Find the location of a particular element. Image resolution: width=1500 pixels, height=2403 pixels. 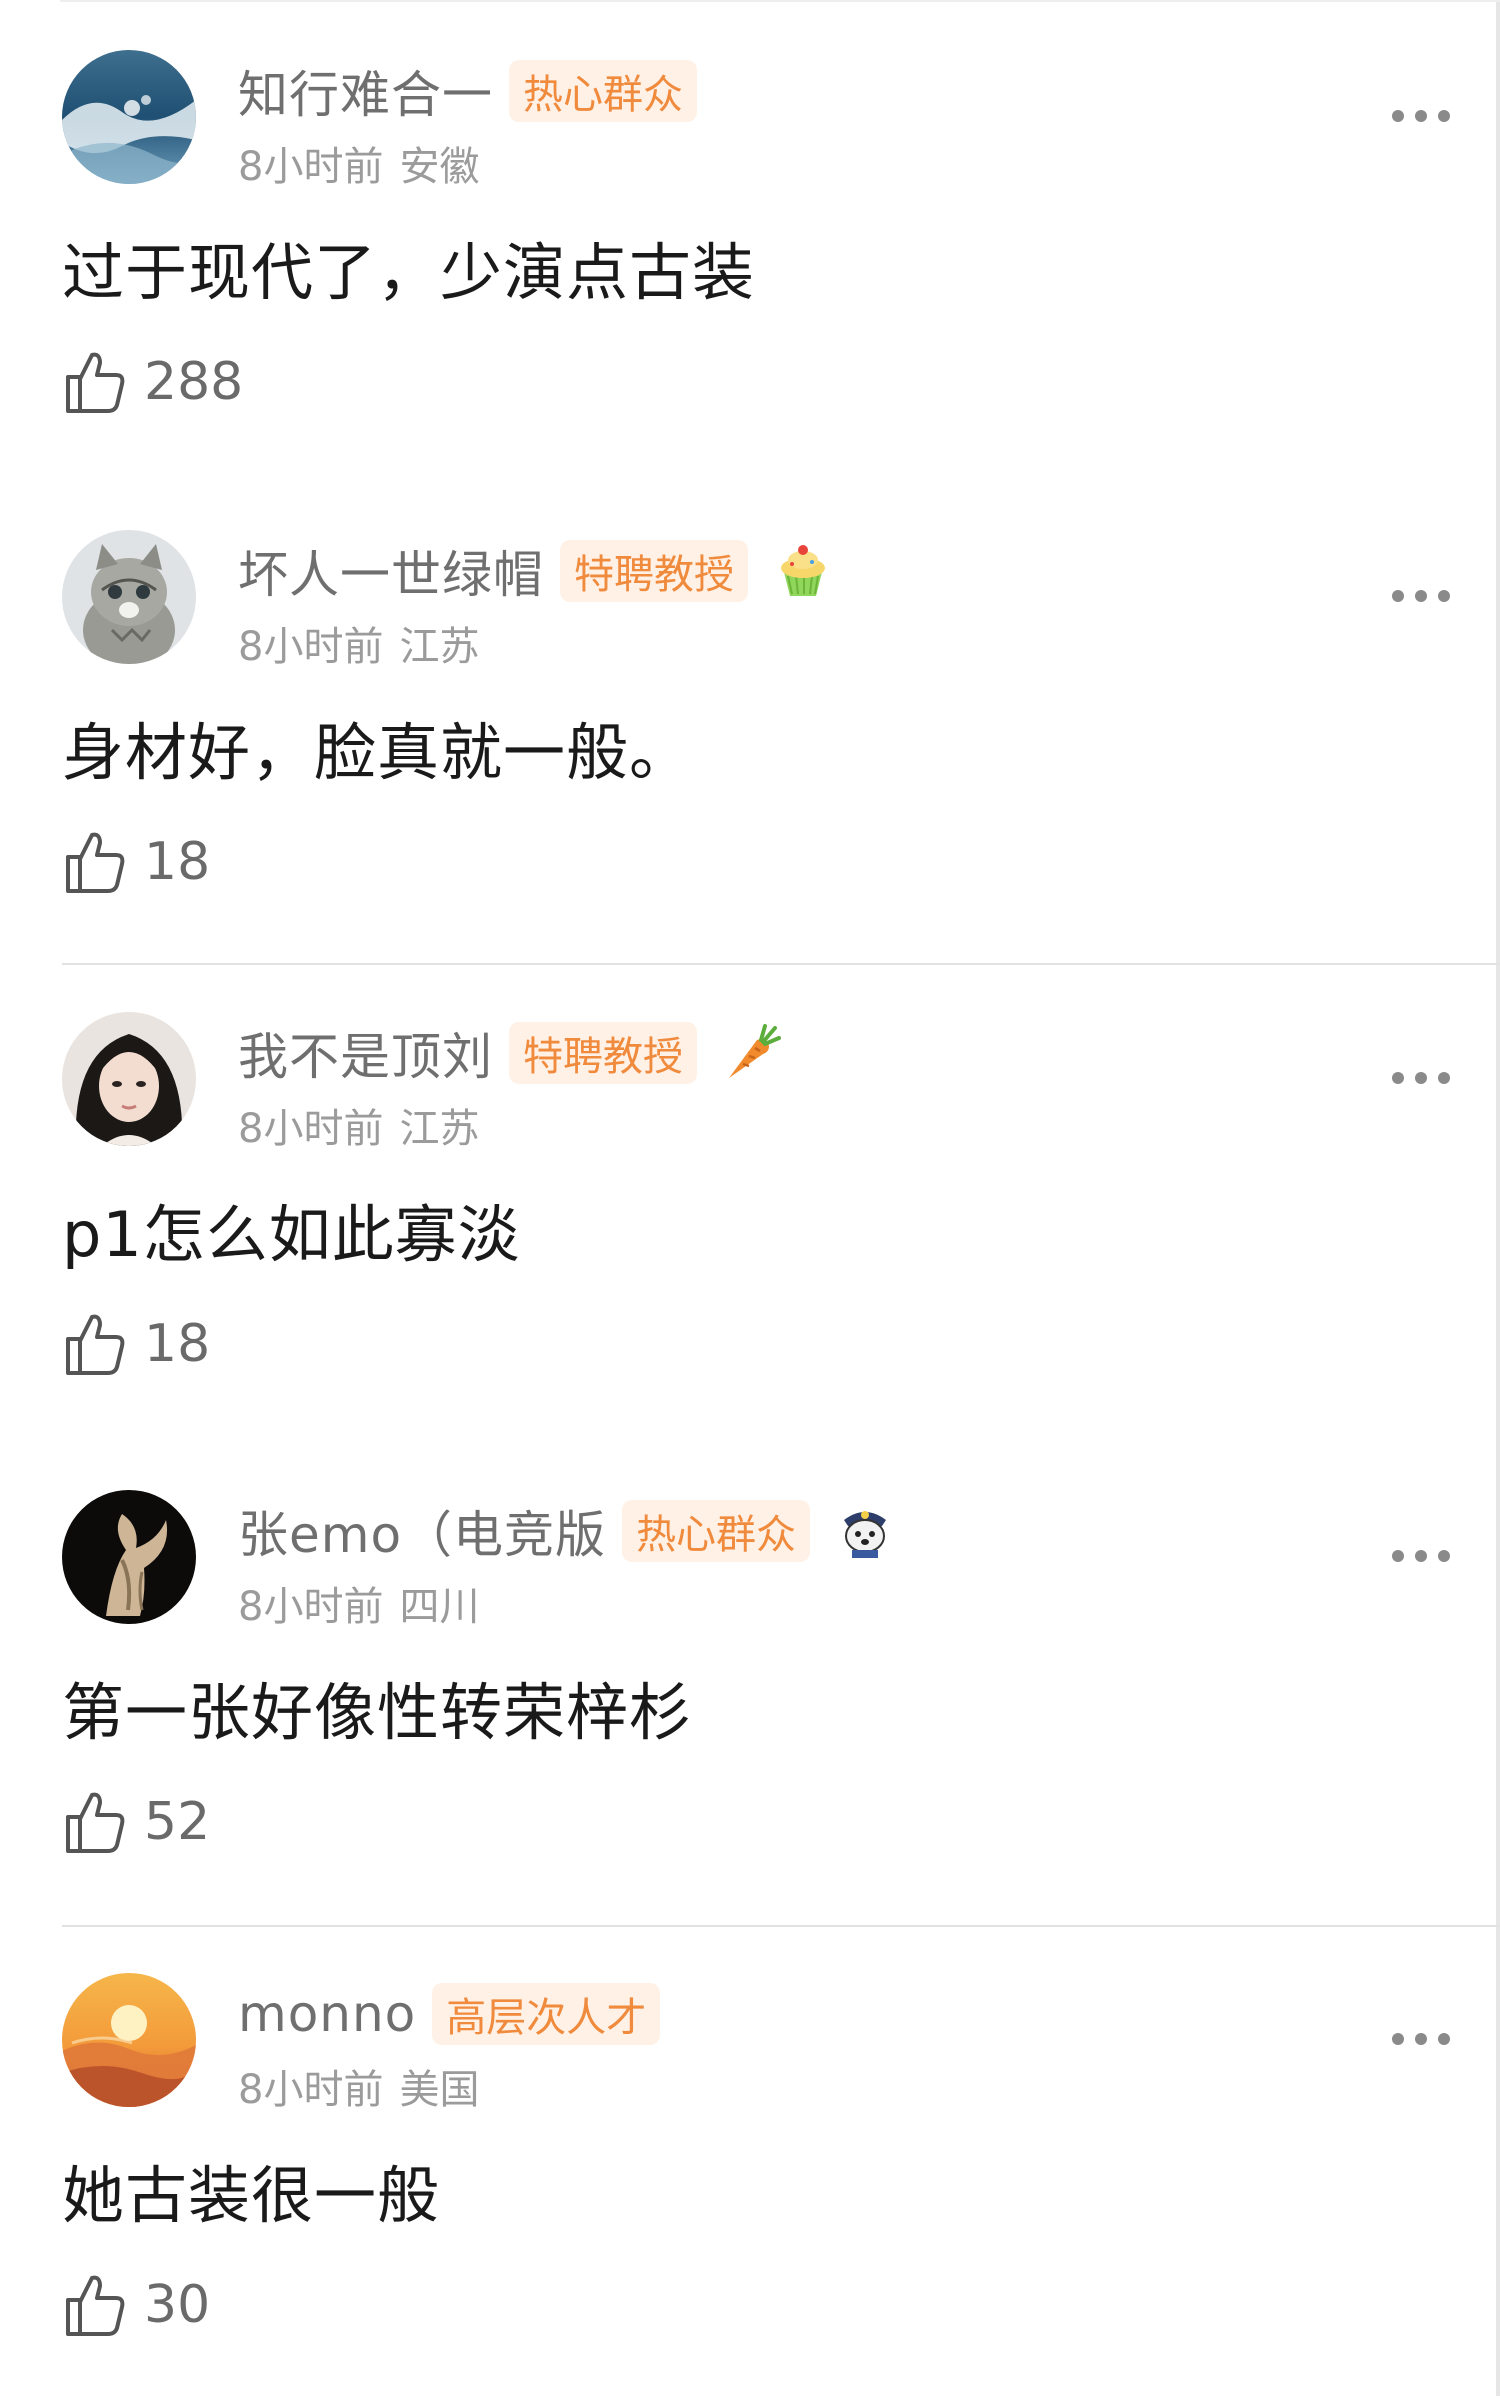

comment-location: 安徽 is located at coordinates (439, 167).